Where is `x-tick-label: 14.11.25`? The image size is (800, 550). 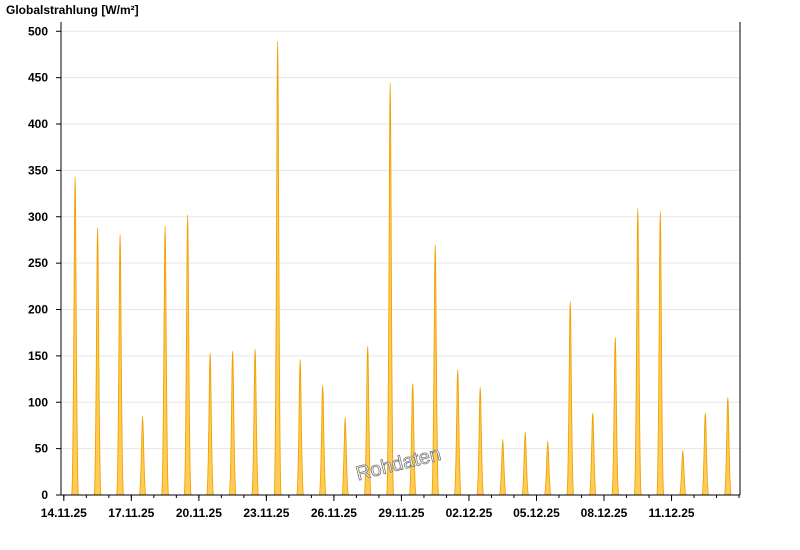
x-tick-label: 14.11.25 is located at coordinates (64, 513).